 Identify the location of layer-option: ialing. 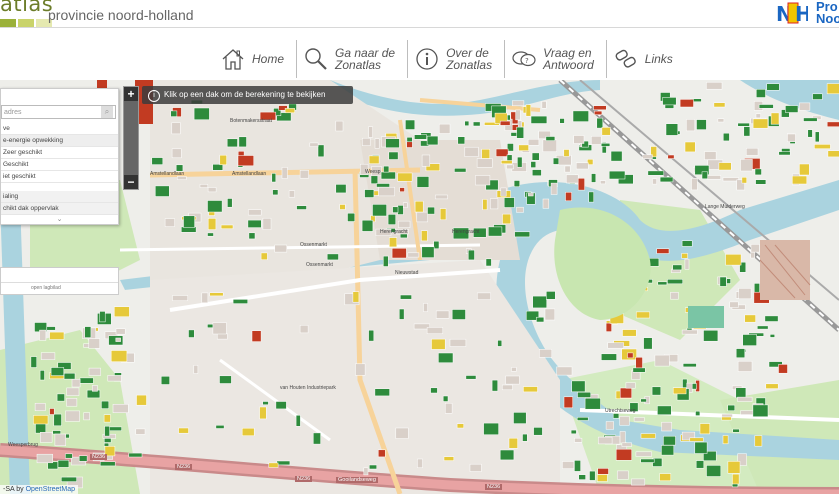
(59, 197).